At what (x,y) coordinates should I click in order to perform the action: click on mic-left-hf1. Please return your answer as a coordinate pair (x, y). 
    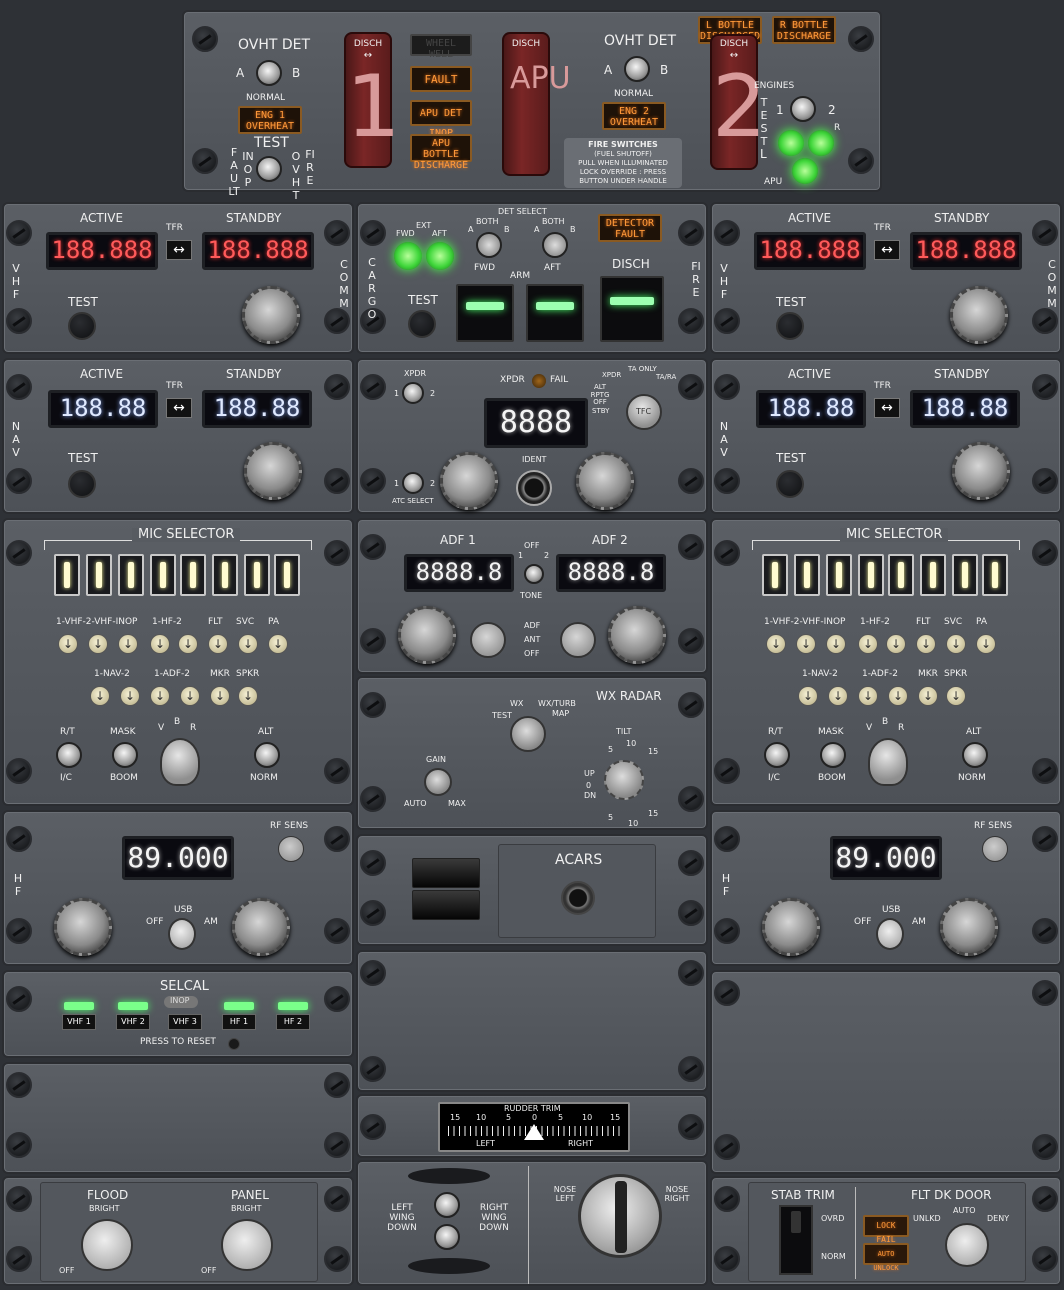
    Looking at the image, I should click on (163, 575).